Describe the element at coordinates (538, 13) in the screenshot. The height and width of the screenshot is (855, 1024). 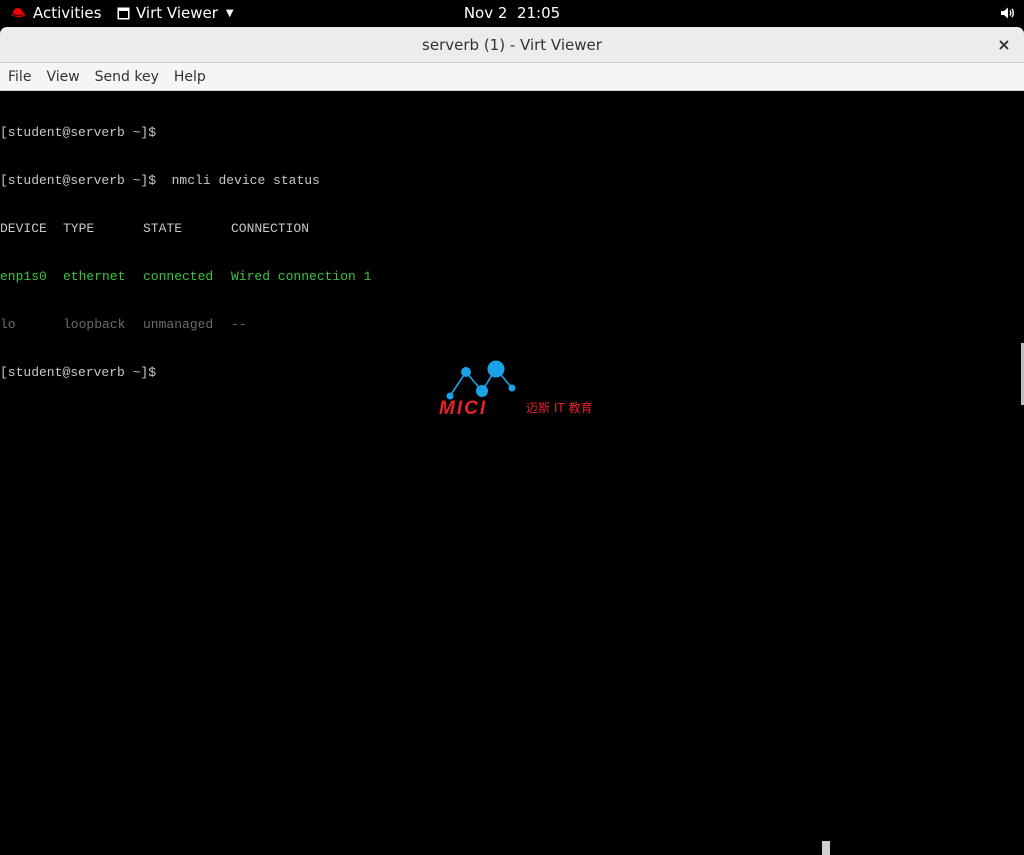
I see `time-label: 21:05` at that location.